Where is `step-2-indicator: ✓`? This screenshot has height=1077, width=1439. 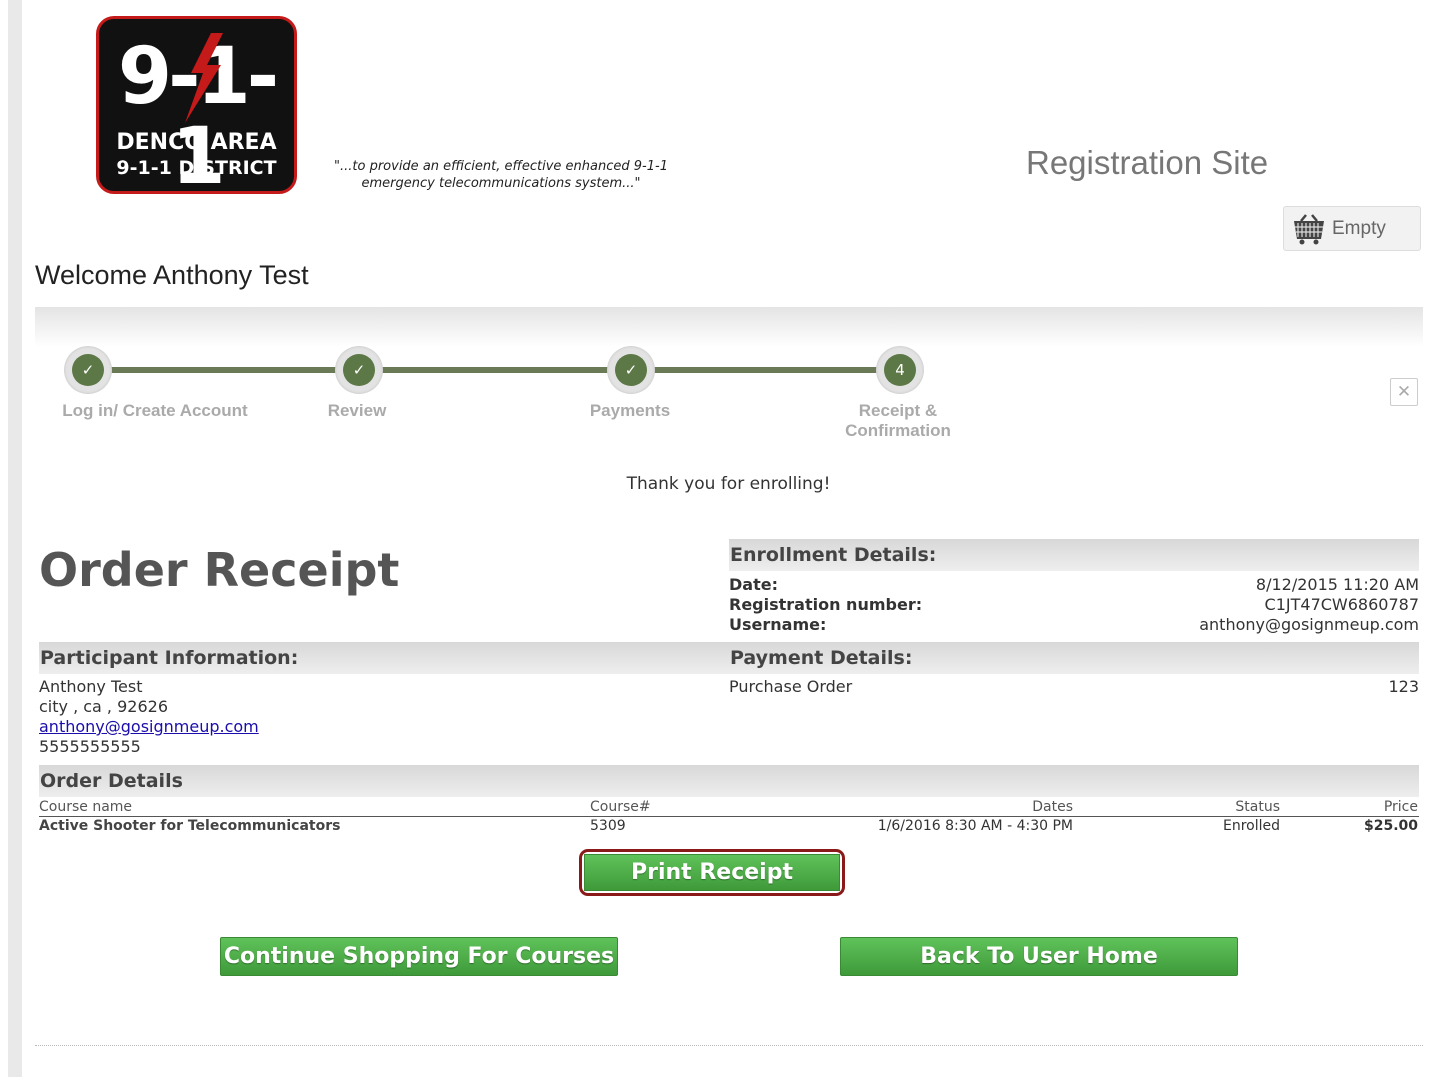
step-2-indicator: ✓ is located at coordinates (359, 370).